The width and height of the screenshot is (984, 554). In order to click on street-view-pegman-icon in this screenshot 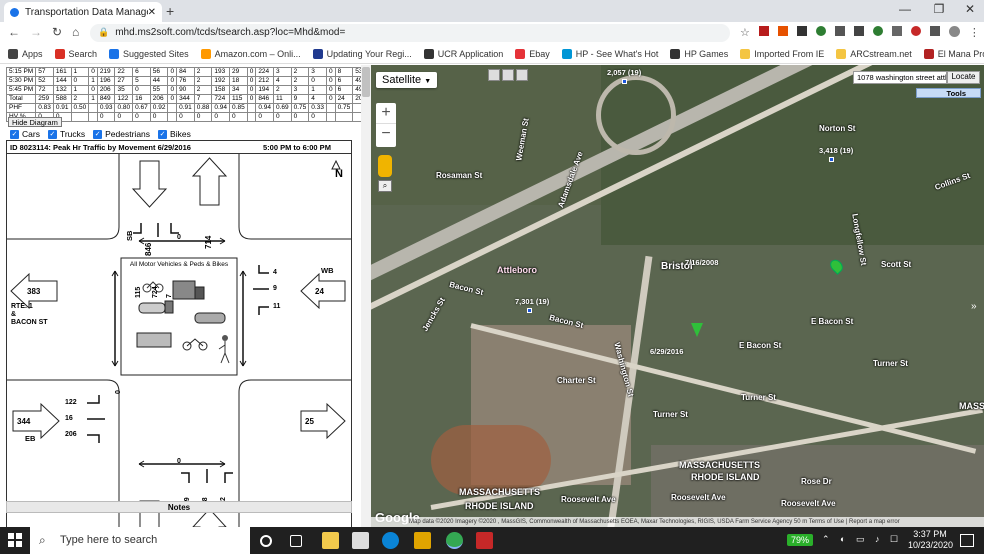, I will do `click(385, 166)`.